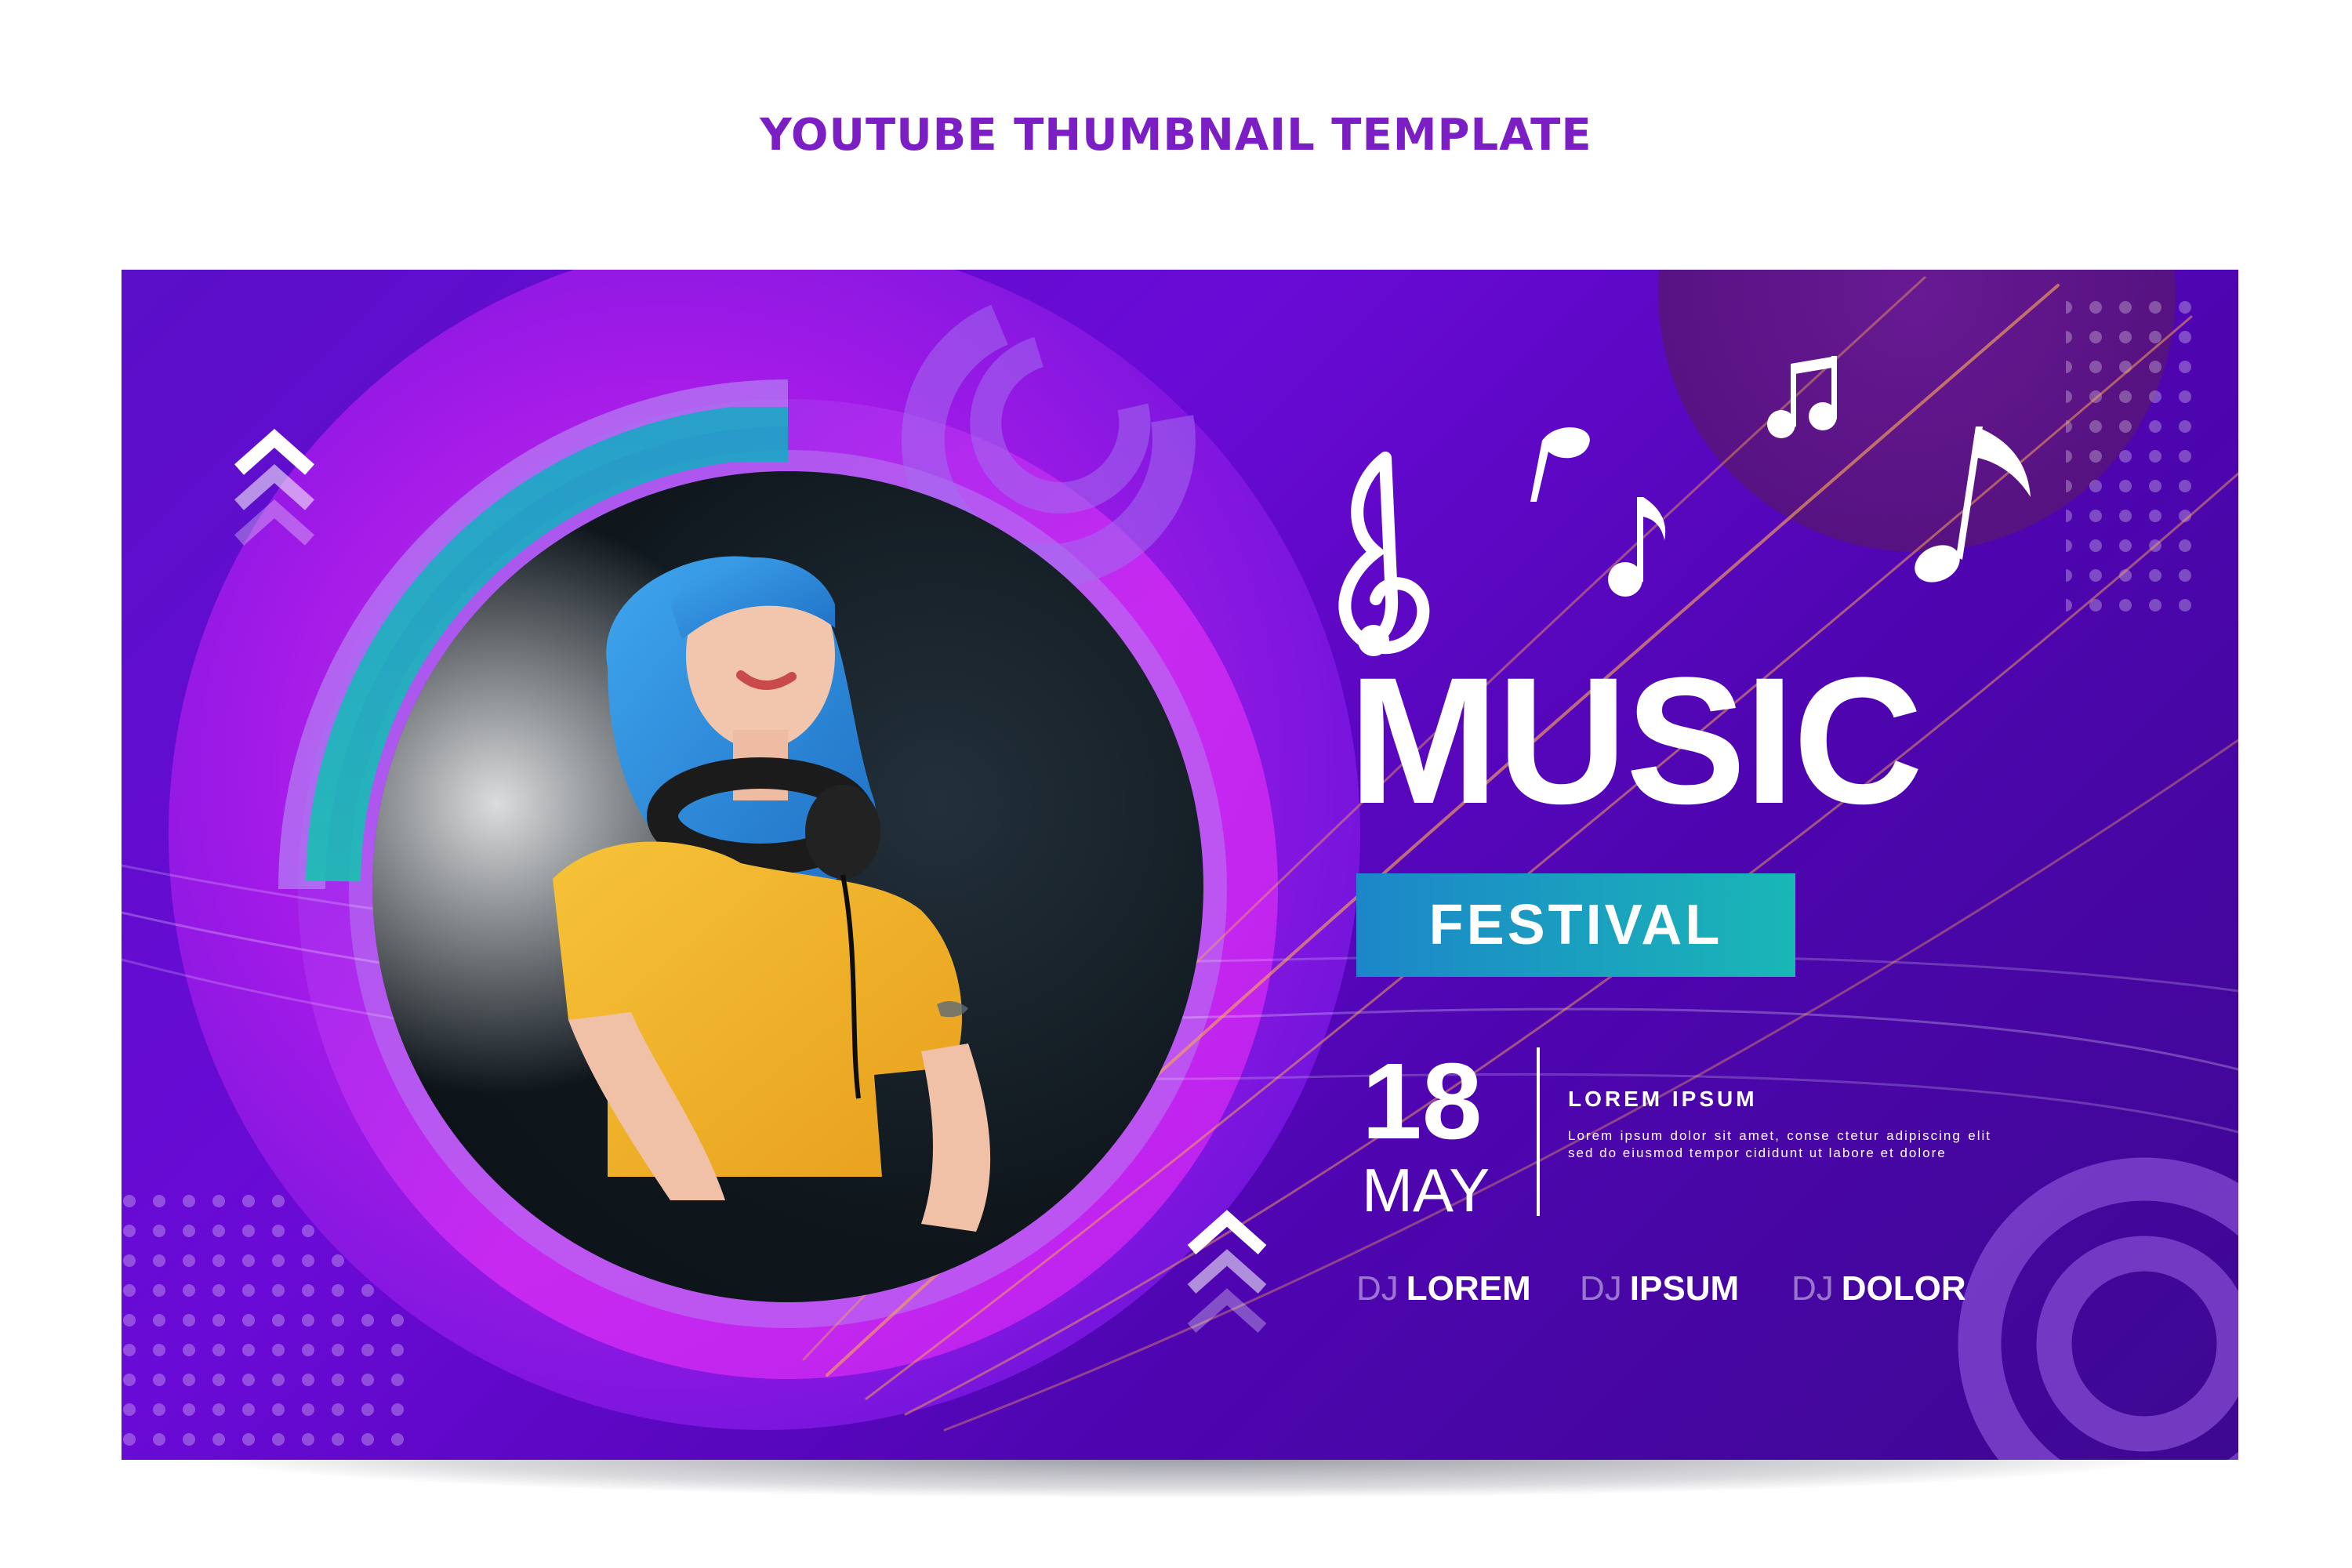 The image size is (2352, 1568). What do you see at coordinates (1426, 1190) in the screenshot?
I see `date-month: MAY` at bounding box center [1426, 1190].